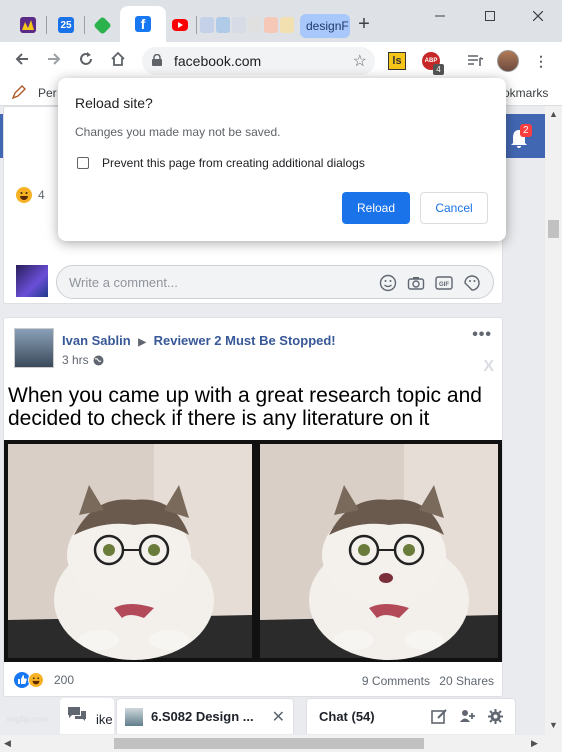  I want to click on group-name: Reviewer 2 Must Be Stopped!, so click(245, 340).